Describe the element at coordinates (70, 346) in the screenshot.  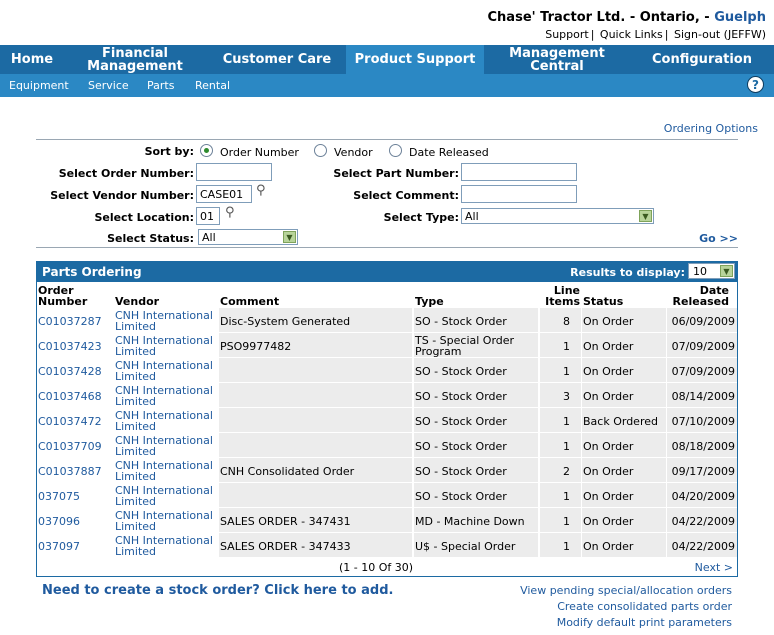
I see `order-number-link: C01037423` at that location.